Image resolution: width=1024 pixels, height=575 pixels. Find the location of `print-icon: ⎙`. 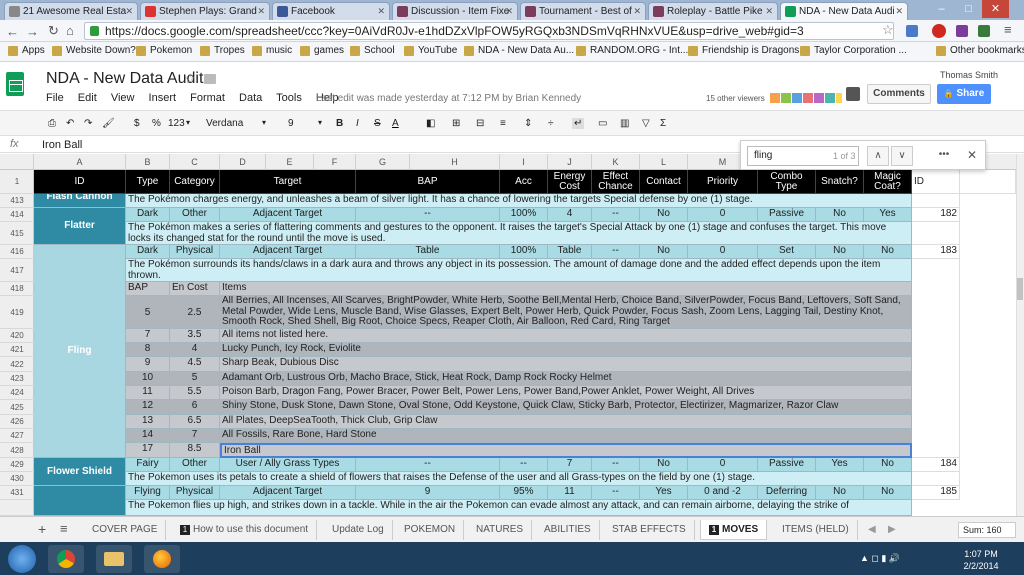

print-icon: ⎙ is located at coordinates (52, 123).